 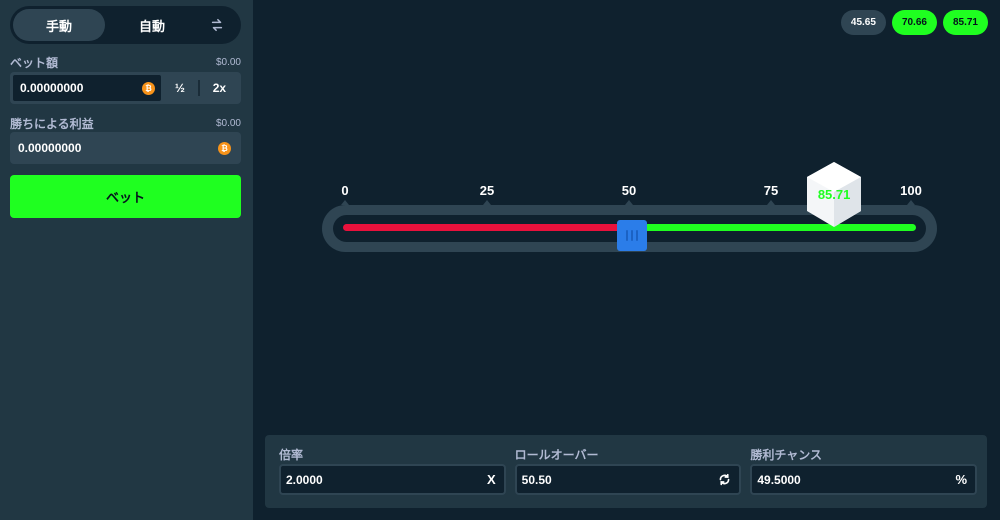 What do you see at coordinates (228, 123) in the screenshot?
I see `profit-usd: $0.00` at bounding box center [228, 123].